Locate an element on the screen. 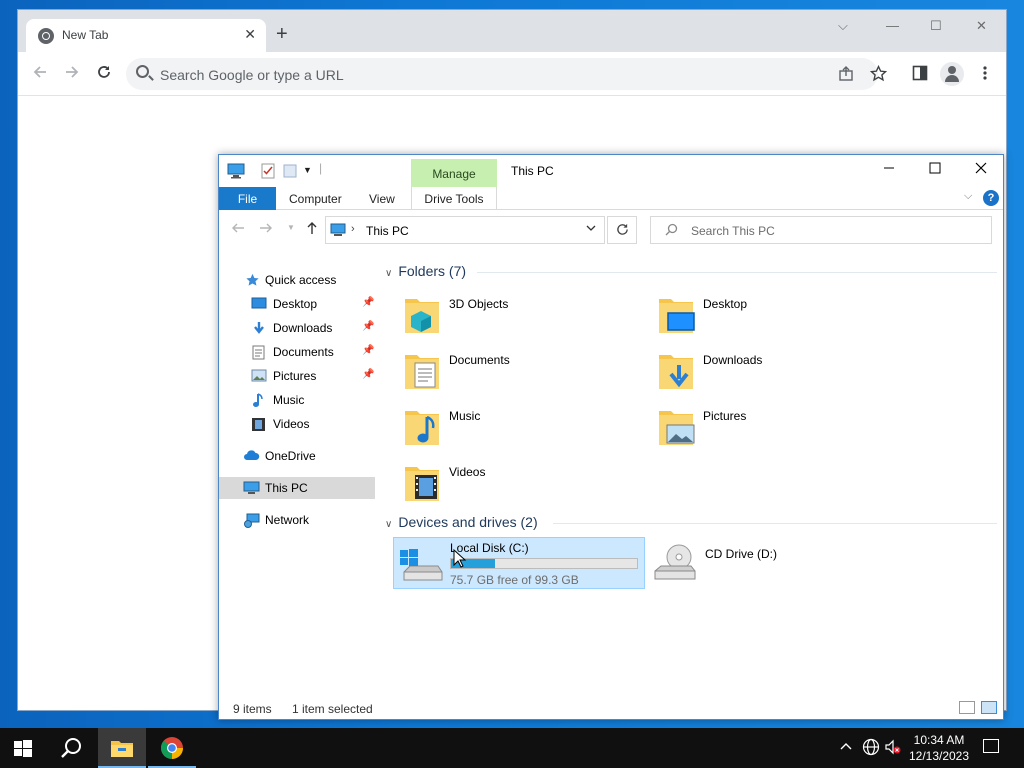 The image size is (1024, 768). folder-music: Music is located at coordinates (499, 428).